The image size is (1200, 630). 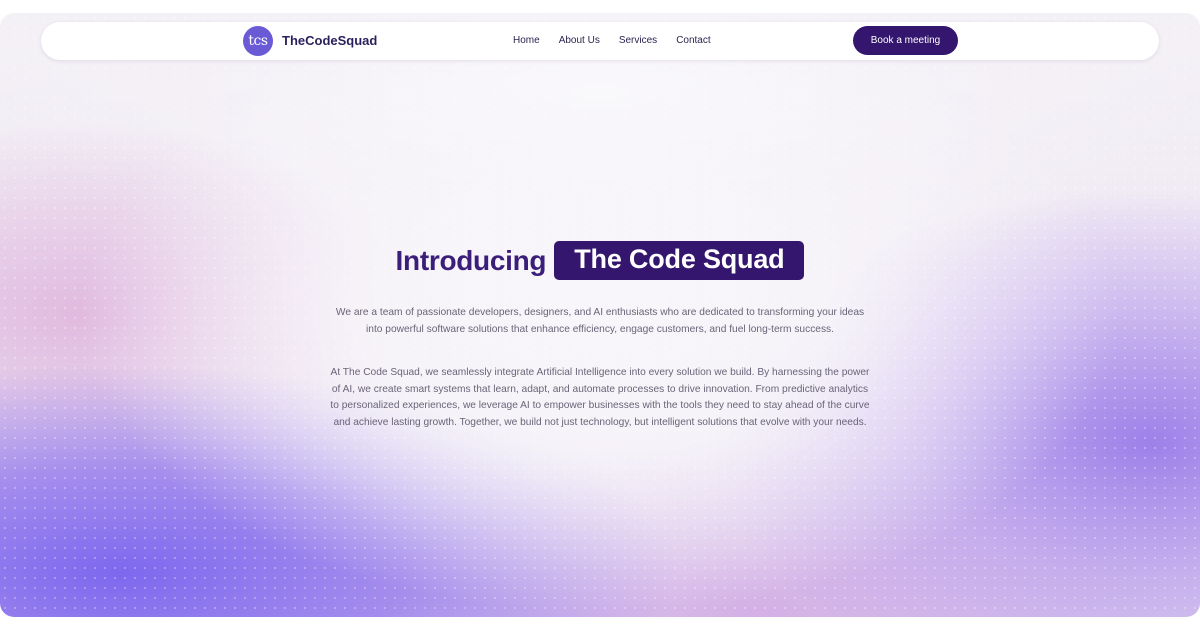 I want to click on headline-lead: Introducing, so click(x=471, y=260).